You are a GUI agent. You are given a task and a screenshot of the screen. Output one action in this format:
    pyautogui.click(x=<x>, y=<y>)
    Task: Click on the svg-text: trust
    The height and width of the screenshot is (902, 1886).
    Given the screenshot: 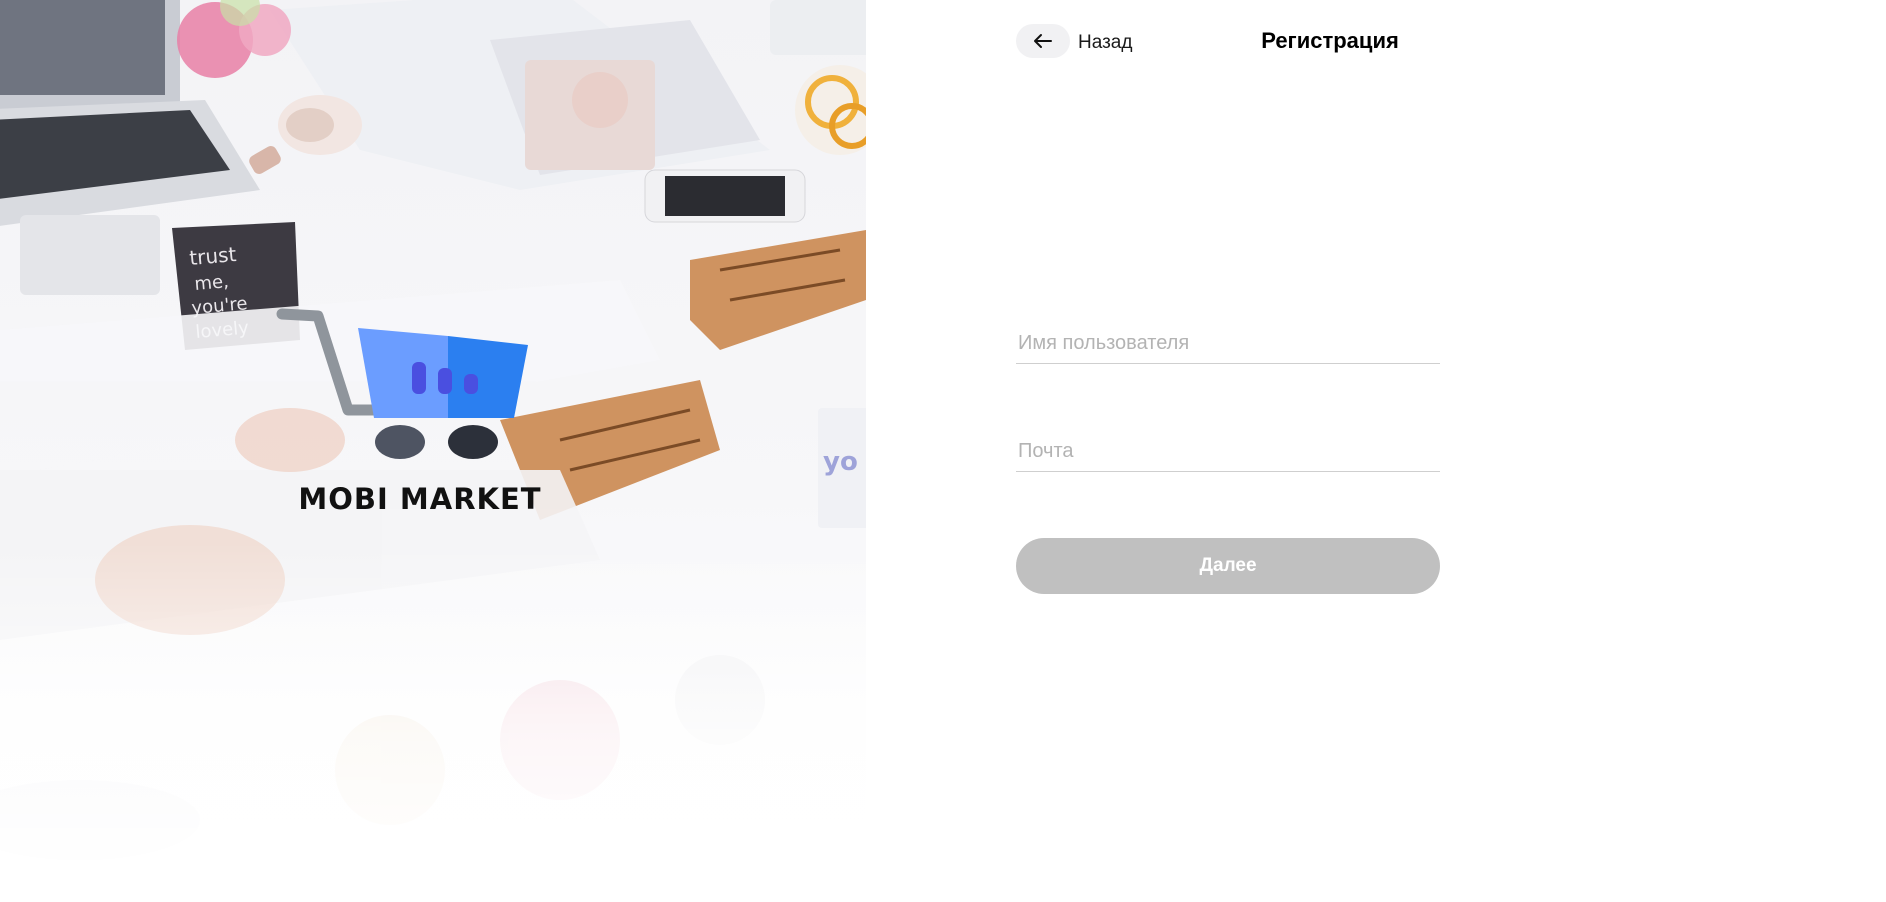 What is the action you would take?
    pyautogui.click(x=212, y=256)
    